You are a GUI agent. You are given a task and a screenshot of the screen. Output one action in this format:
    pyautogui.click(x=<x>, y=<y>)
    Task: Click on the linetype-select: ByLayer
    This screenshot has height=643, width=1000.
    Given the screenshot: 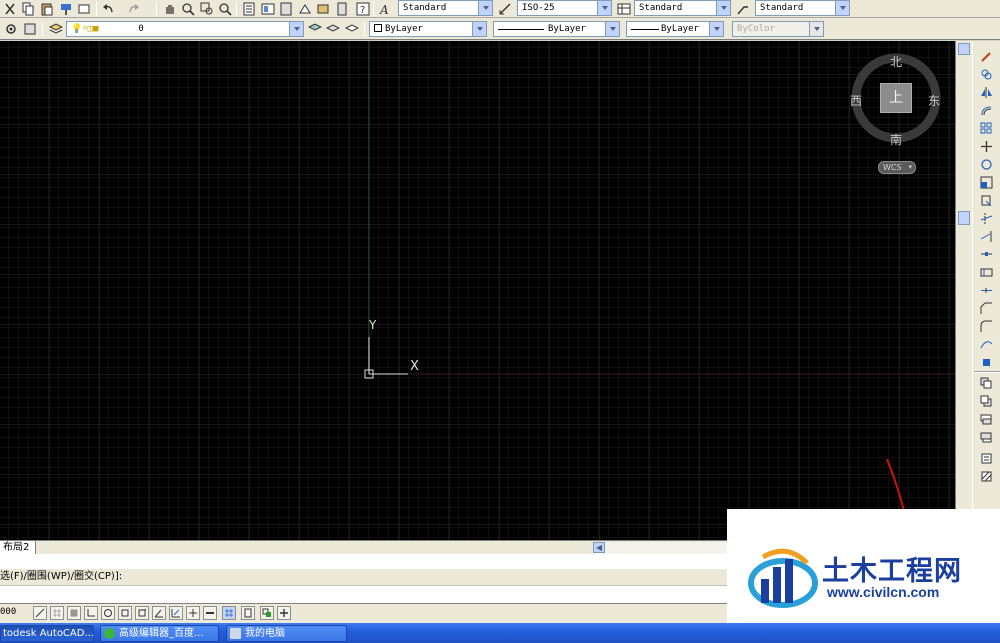 What is the action you would take?
    pyautogui.click(x=556, y=29)
    